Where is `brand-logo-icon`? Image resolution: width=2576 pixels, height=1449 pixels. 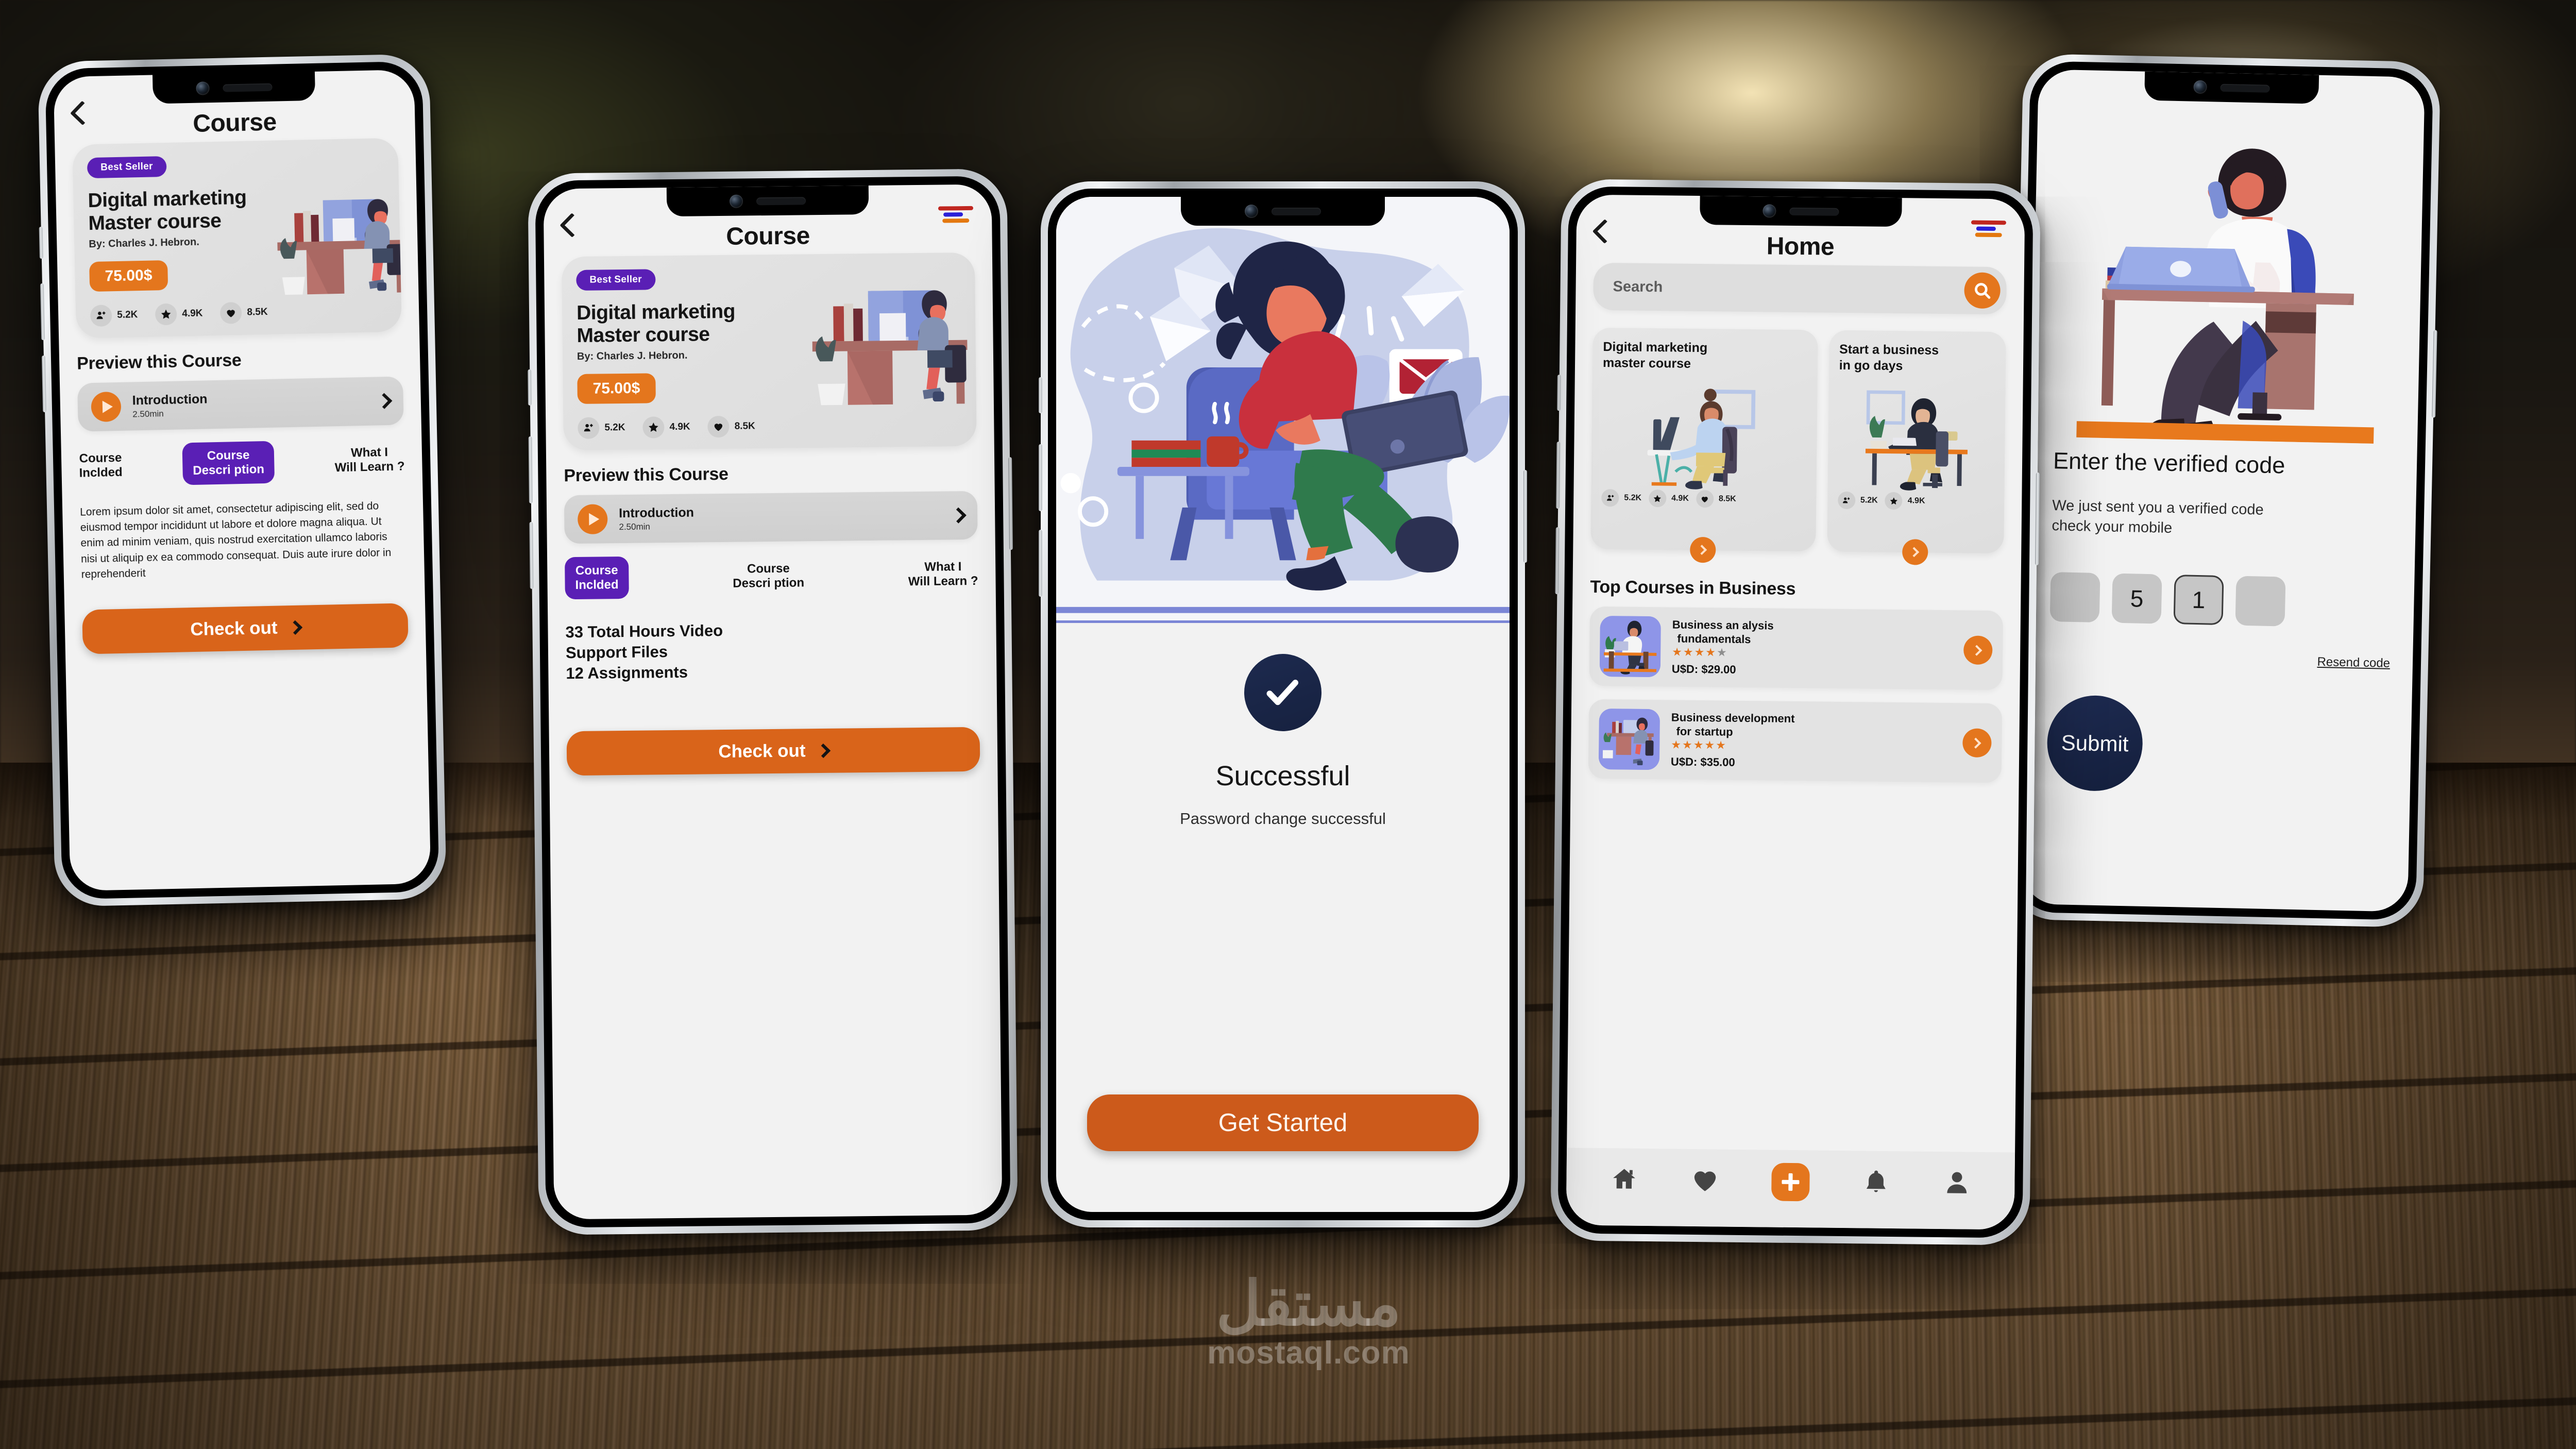
brand-logo-icon is located at coordinates (1989, 230).